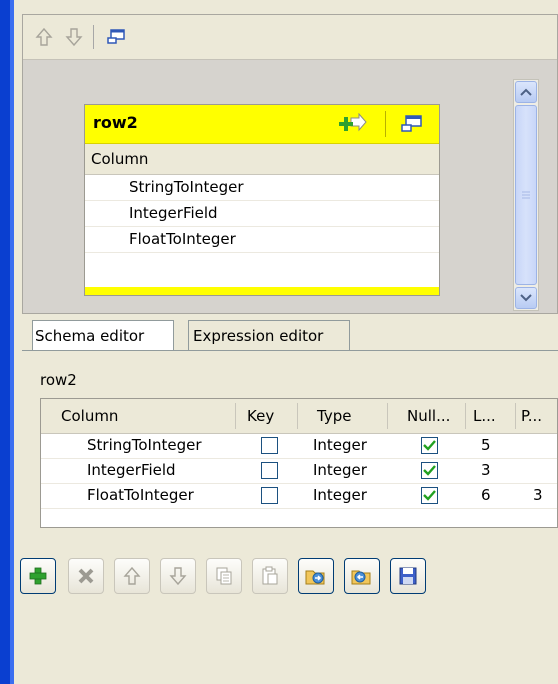  I want to click on vertical-scrollbar, so click(526, 195).